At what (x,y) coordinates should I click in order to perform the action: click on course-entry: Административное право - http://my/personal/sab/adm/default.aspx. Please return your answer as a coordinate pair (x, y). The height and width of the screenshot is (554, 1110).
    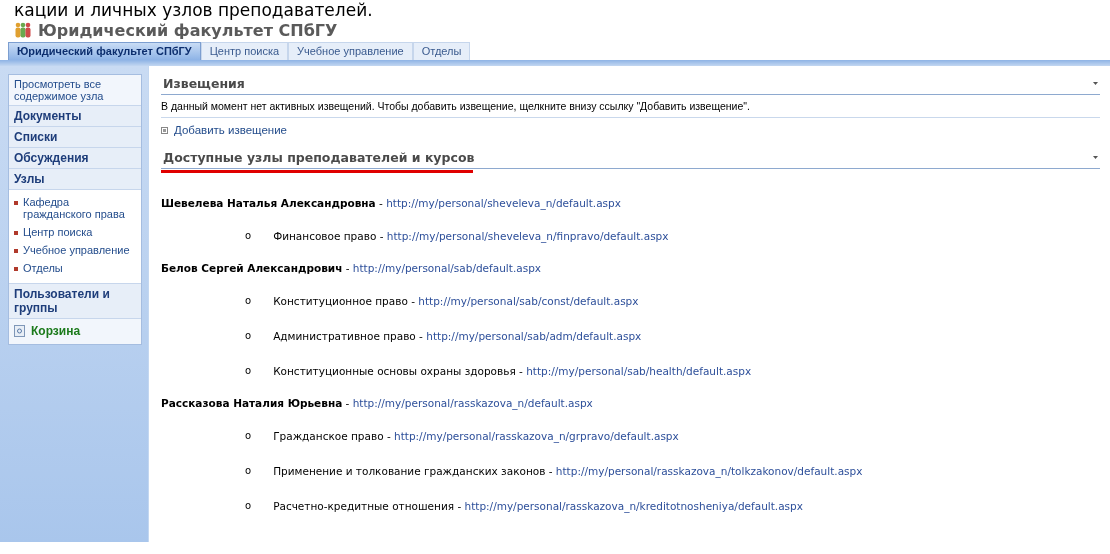
    Looking at the image, I should click on (457, 336).